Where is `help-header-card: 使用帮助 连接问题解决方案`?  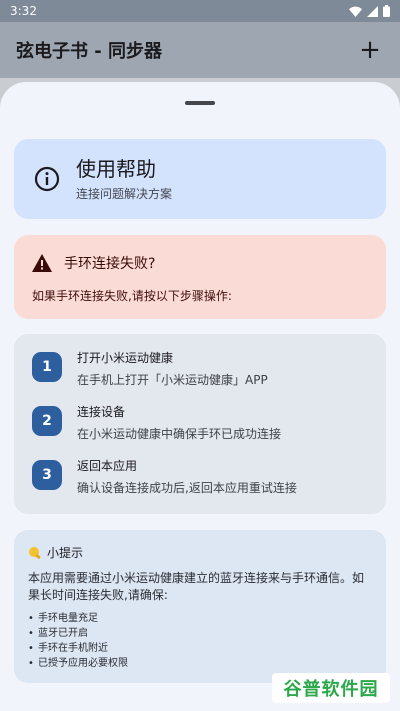 help-header-card: 使用帮助 连接问题解决方案 is located at coordinates (200, 179).